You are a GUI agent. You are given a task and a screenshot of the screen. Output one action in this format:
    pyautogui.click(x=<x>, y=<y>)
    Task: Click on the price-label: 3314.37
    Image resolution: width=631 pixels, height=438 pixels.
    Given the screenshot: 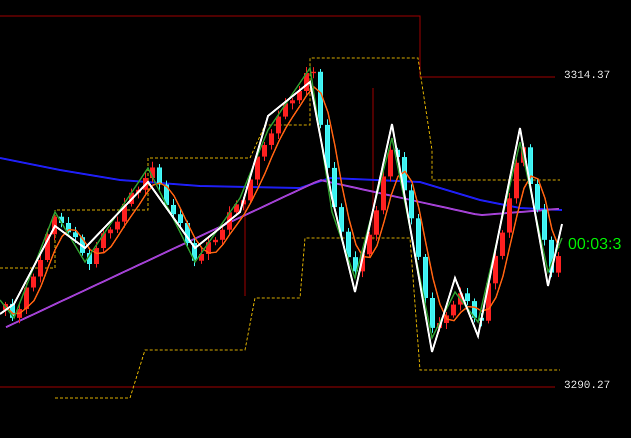 What is the action you would take?
    pyautogui.click(x=587, y=76)
    